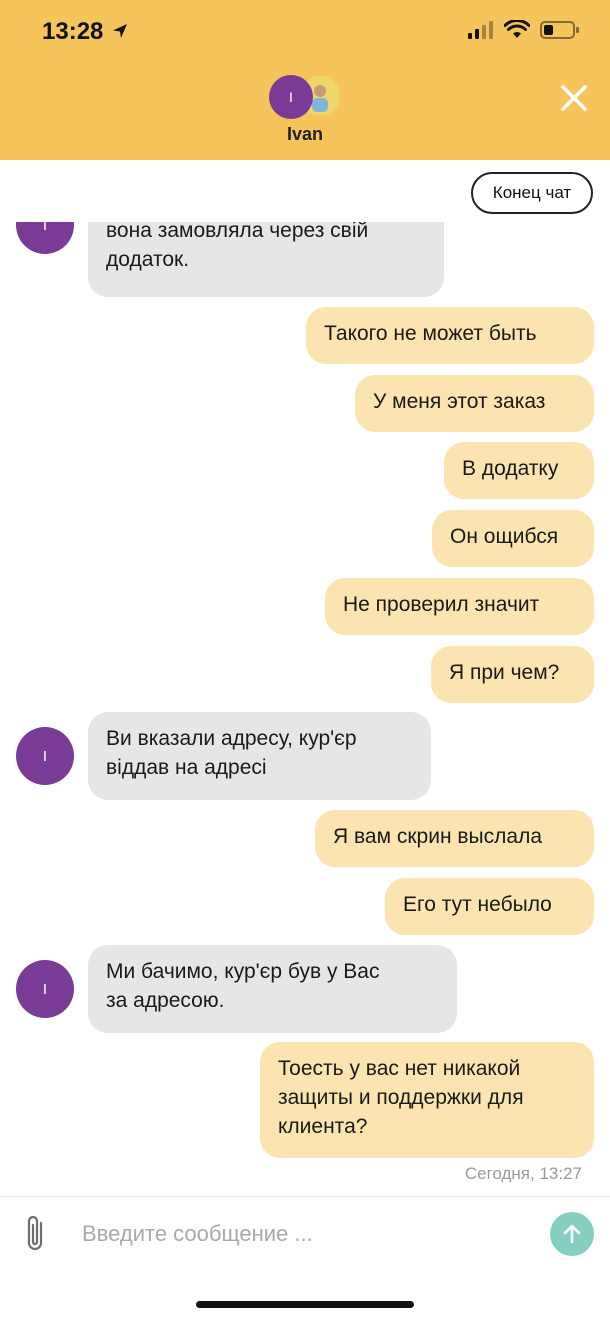  I want to click on message-bubble-user: В додатку, so click(519, 470).